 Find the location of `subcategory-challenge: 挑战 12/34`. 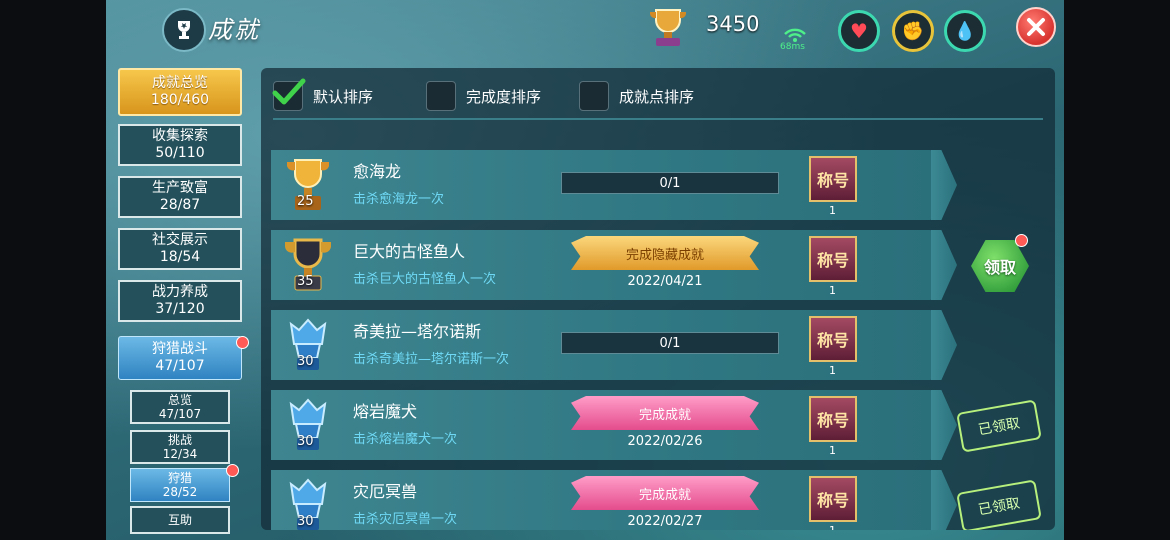

subcategory-challenge: 挑战 12/34 is located at coordinates (180, 447).